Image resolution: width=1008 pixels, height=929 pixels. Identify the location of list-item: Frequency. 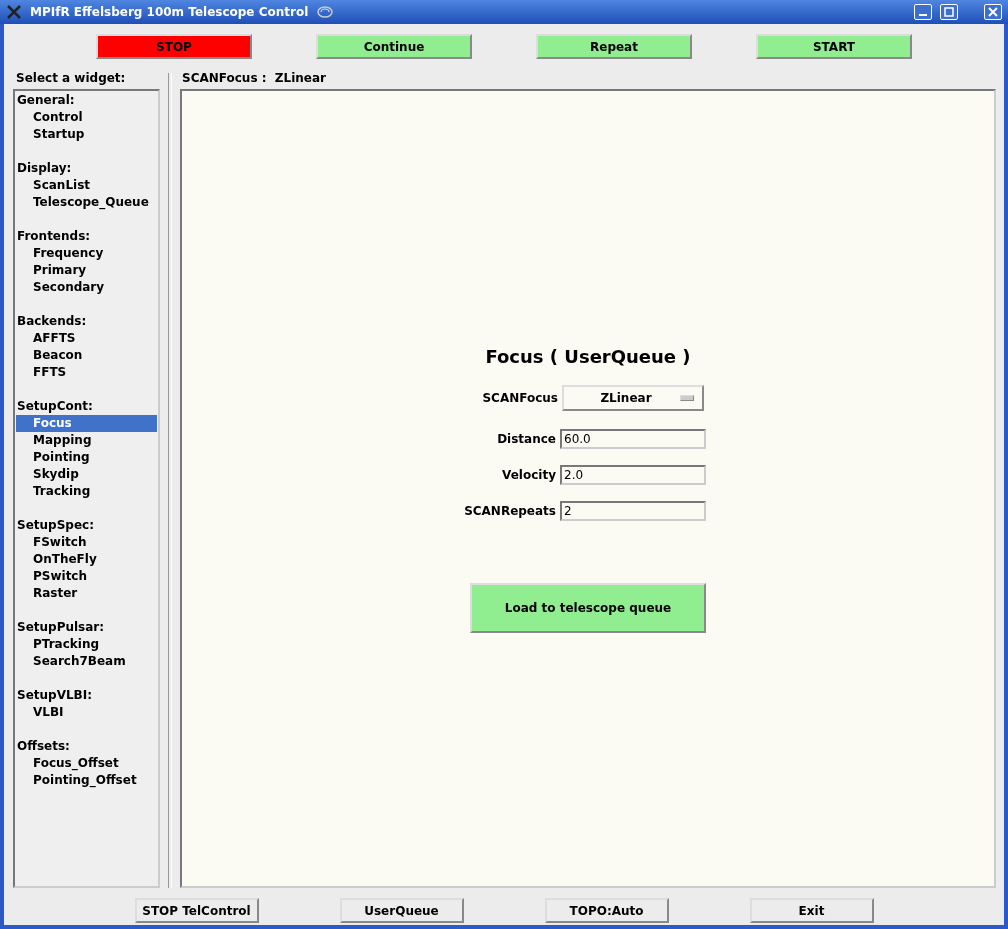
(86, 253).